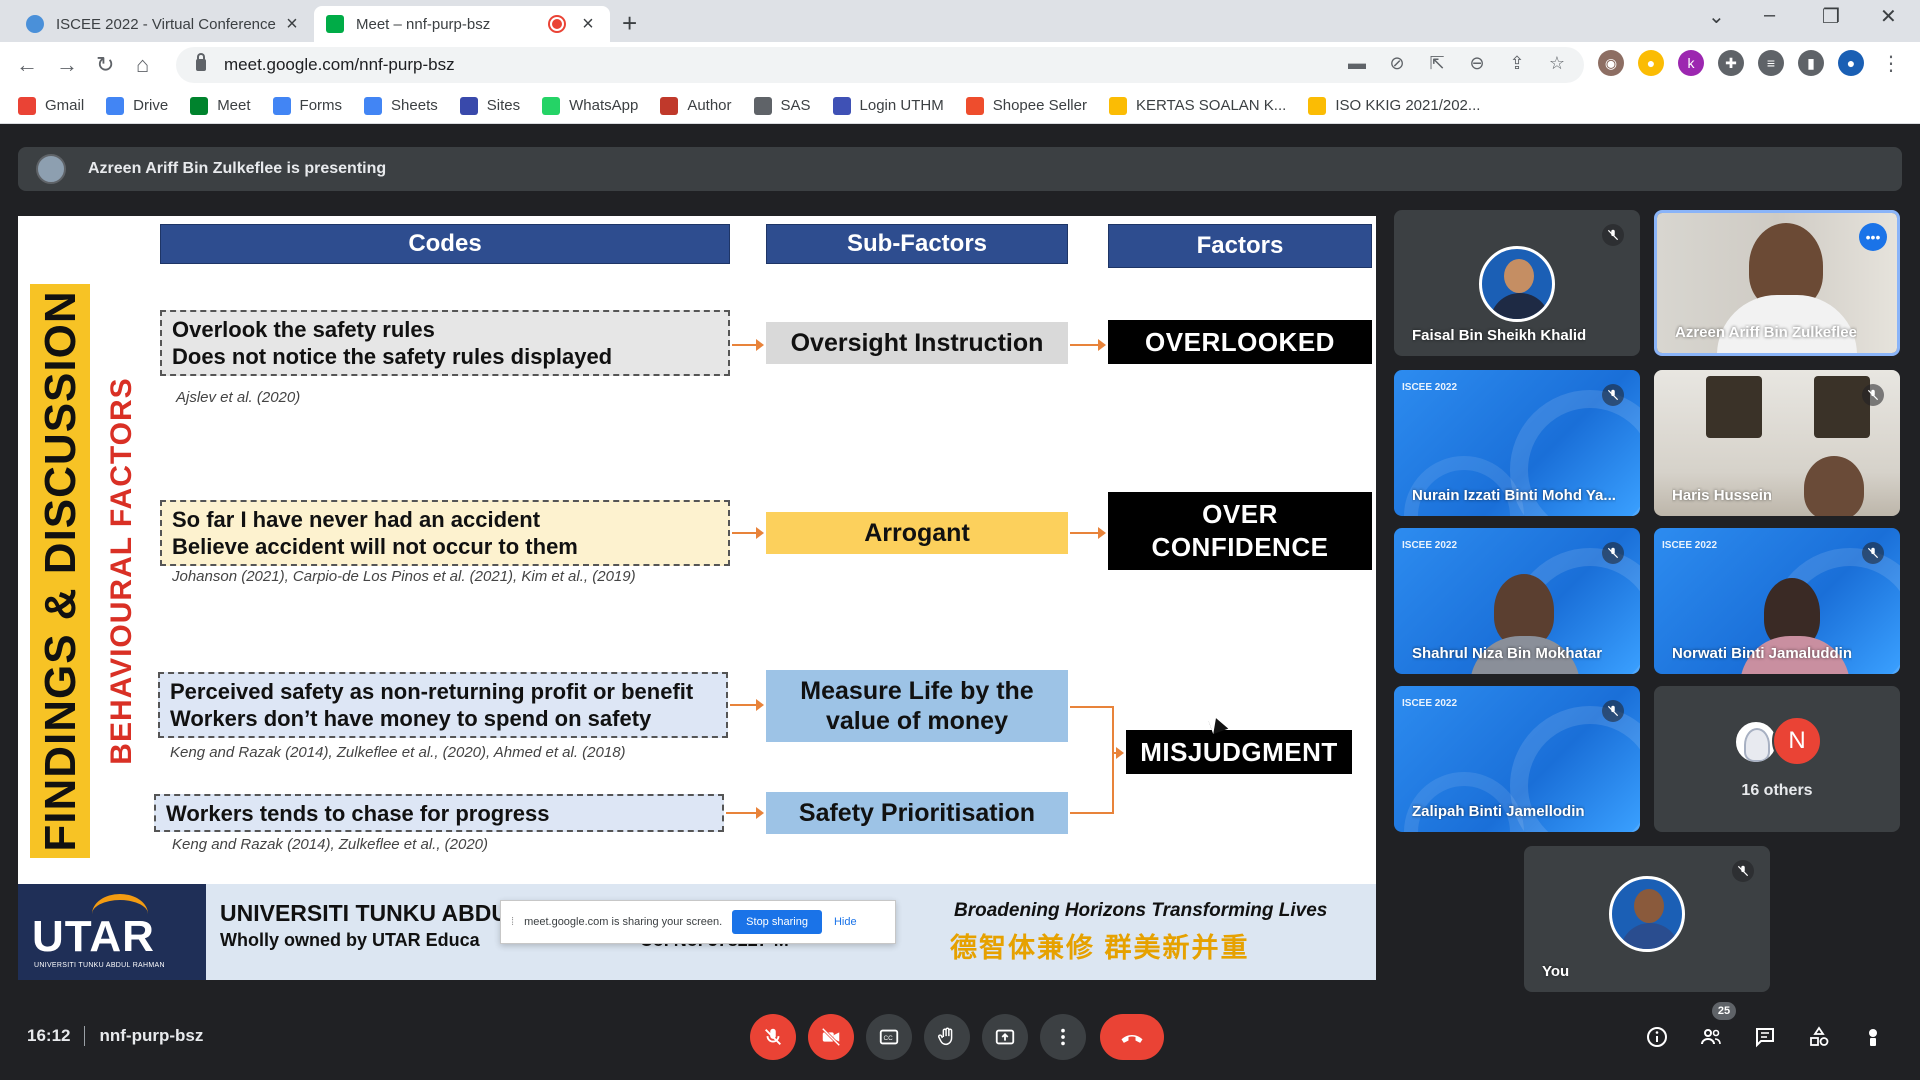  Describe the element at coordinates (1811, 63) in the screenshot. I see `sidepanel-icon: ▮` at that location.